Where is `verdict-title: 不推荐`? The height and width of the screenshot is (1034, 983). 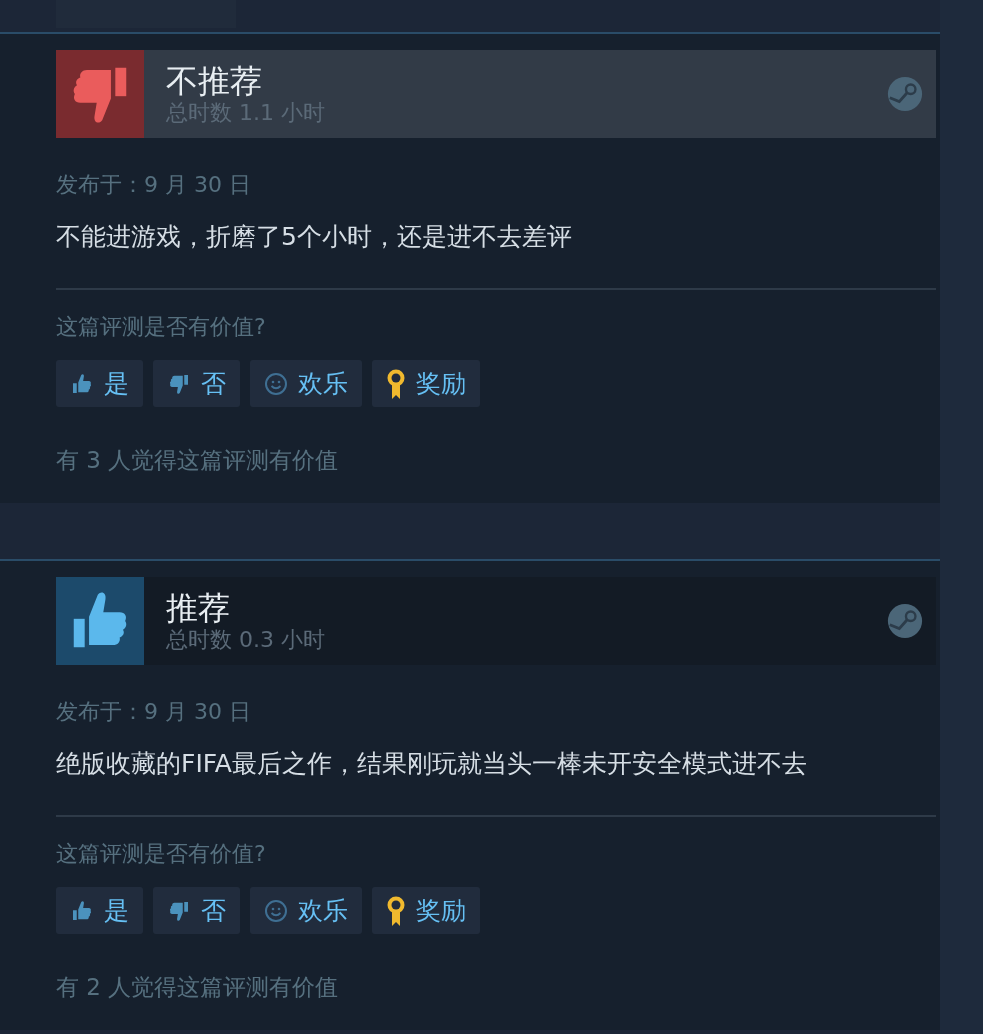 verdict-title: 不推荐 is located at coordinates (214, 81).